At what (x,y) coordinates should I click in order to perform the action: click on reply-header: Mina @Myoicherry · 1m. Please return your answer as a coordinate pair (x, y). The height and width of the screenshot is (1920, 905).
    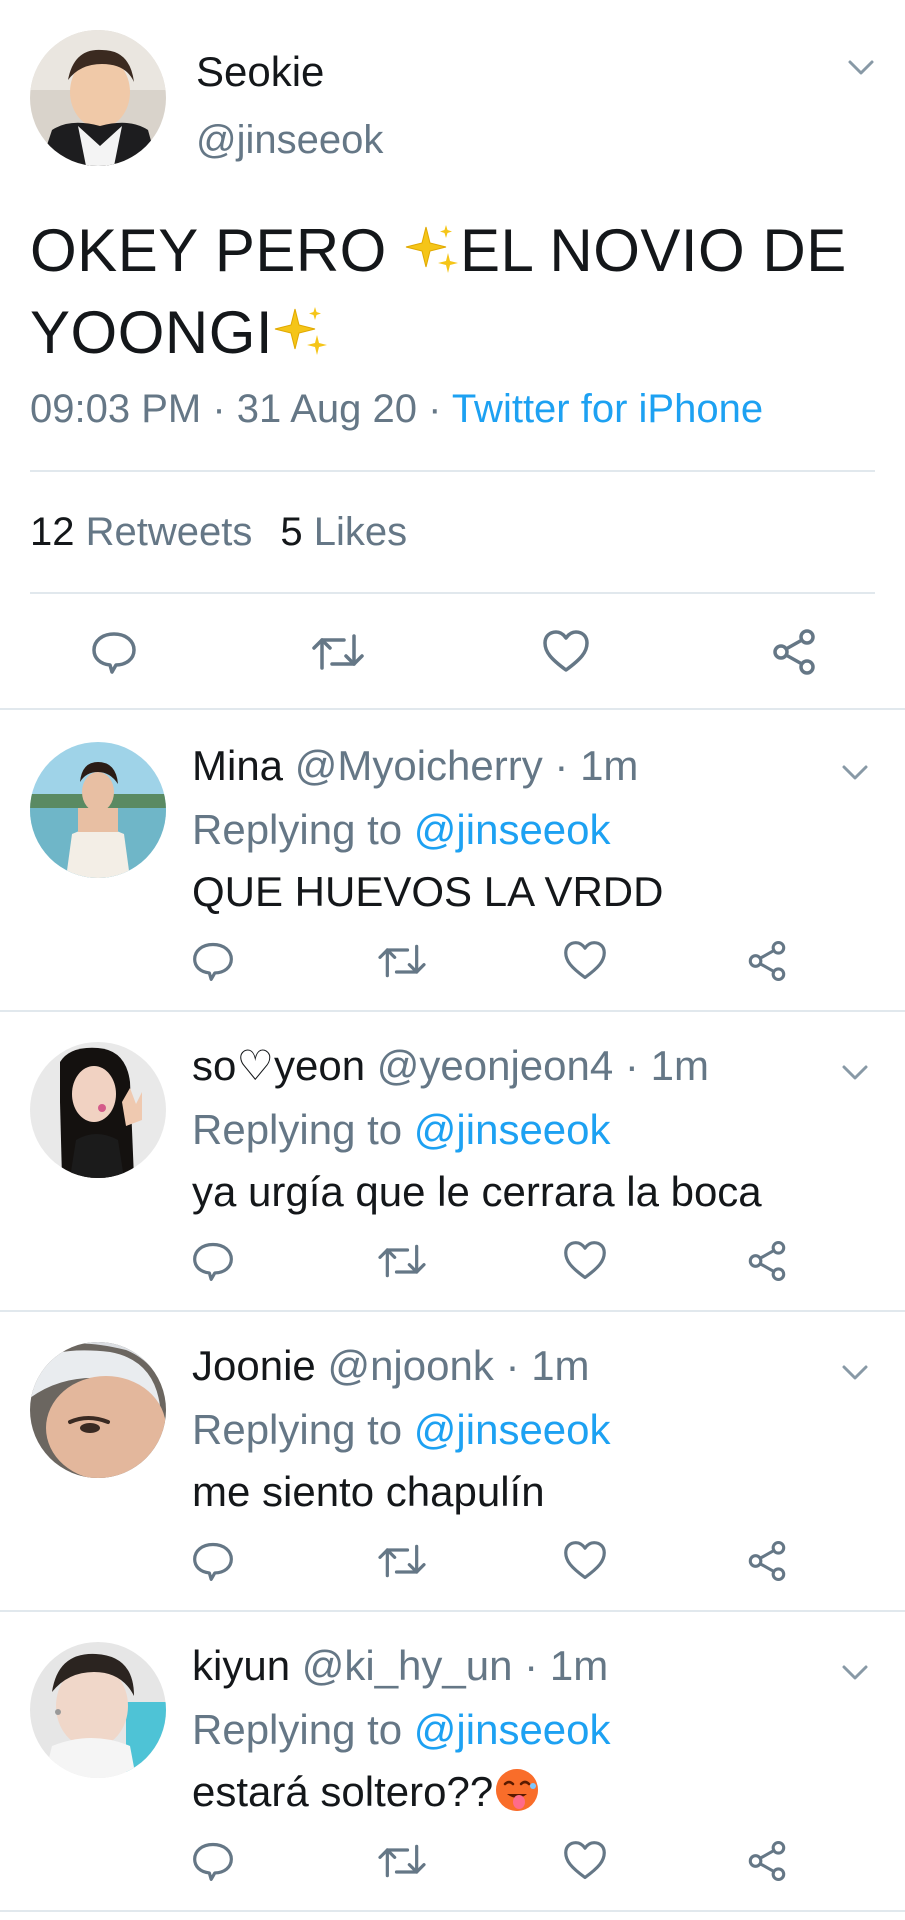
    Looking at the image, I should click on (415, 766).